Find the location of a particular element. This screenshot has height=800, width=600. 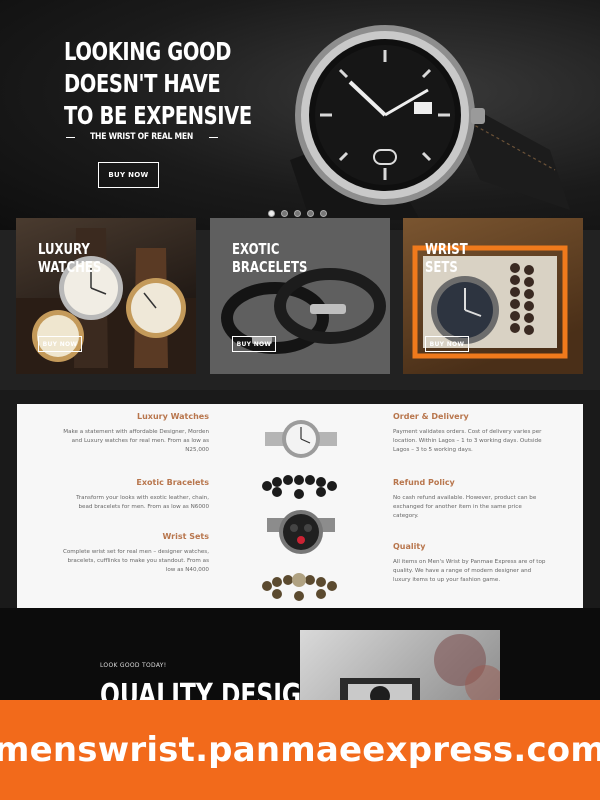

domain-text: menswrist.panmaeexpress.com is located at coordinates (300, 750).